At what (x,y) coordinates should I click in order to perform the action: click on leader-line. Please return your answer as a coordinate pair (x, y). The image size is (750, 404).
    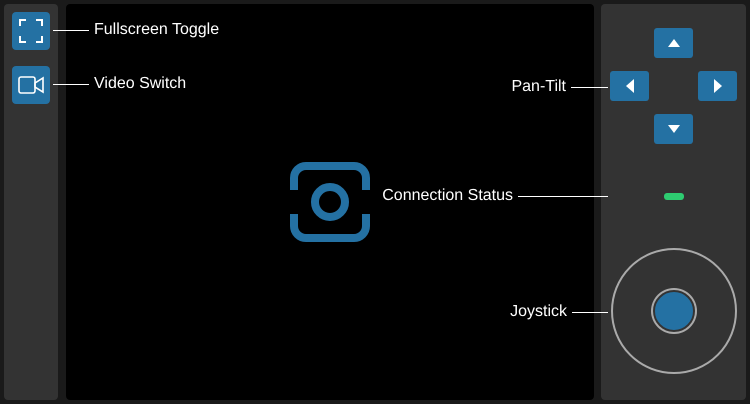
    Looking at the image, I should click on (589, 87).